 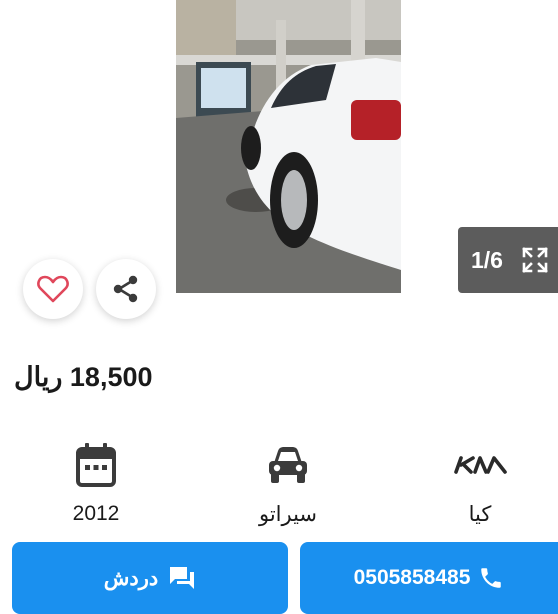 What do you see at coordinates (412, 577) in the screenshot?
I see `phone-number: 0505858485` at bounding box center [412, 577].